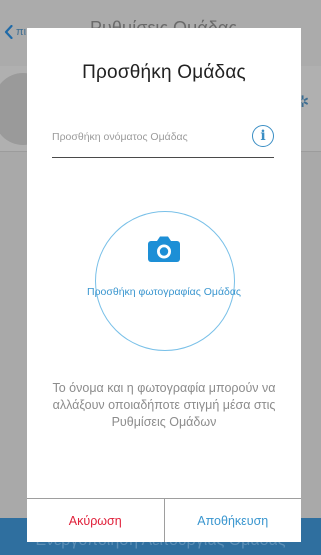  I want to click on dialog-actions: Ακύρωση Αποθήκευση, so click(164, 520).